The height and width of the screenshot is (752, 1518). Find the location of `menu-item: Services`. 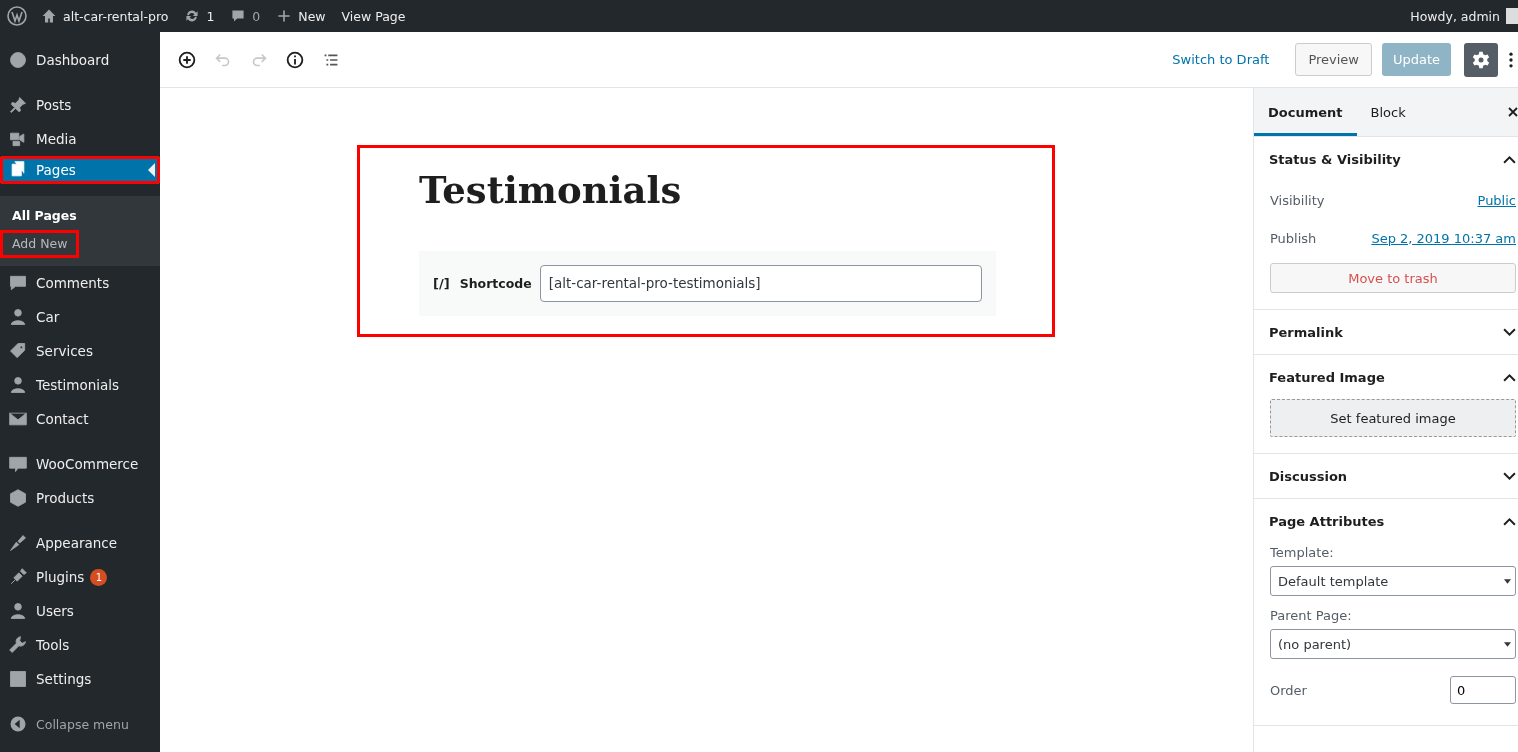

menu-item: Services is located at coordinates (80, 351).